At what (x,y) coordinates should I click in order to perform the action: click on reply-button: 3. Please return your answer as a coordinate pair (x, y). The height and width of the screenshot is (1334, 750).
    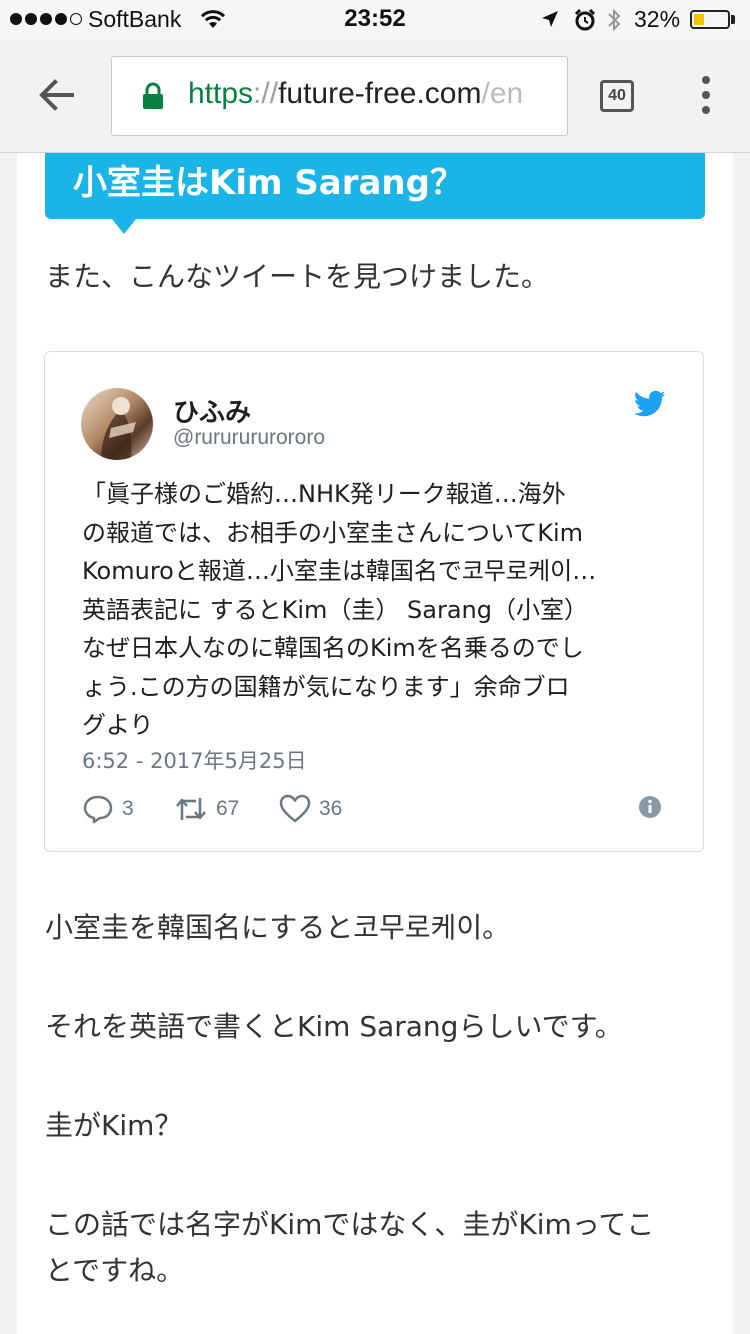
    Looking at the image, I should click on (108, 809).